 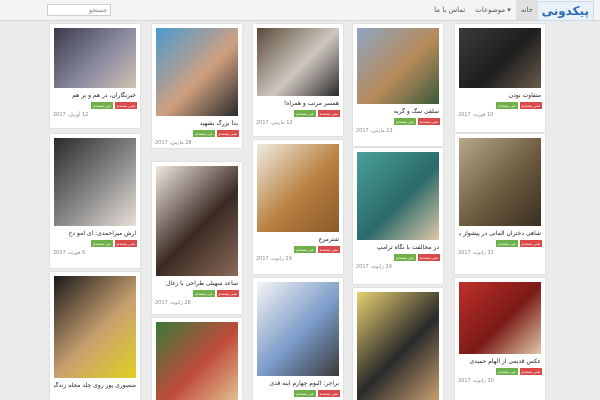 What do you see at coordinates (500, 96) in the screenshot?
I see `post-title: متفاوت بودن` at bounding box center [500, 96].